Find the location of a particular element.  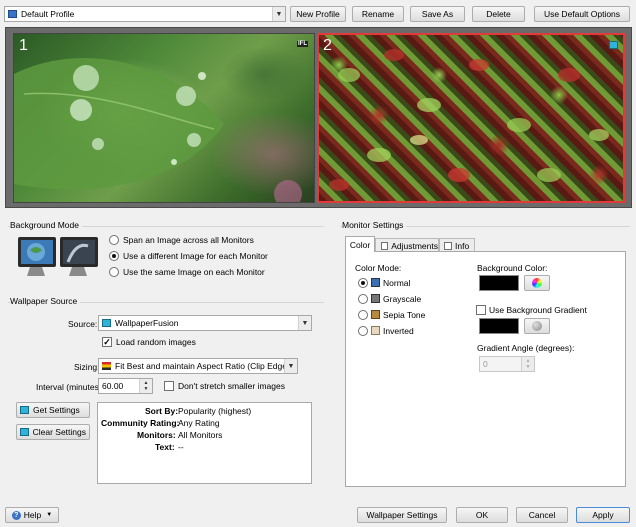

help-label: Help is located at coordinates (32, 515).